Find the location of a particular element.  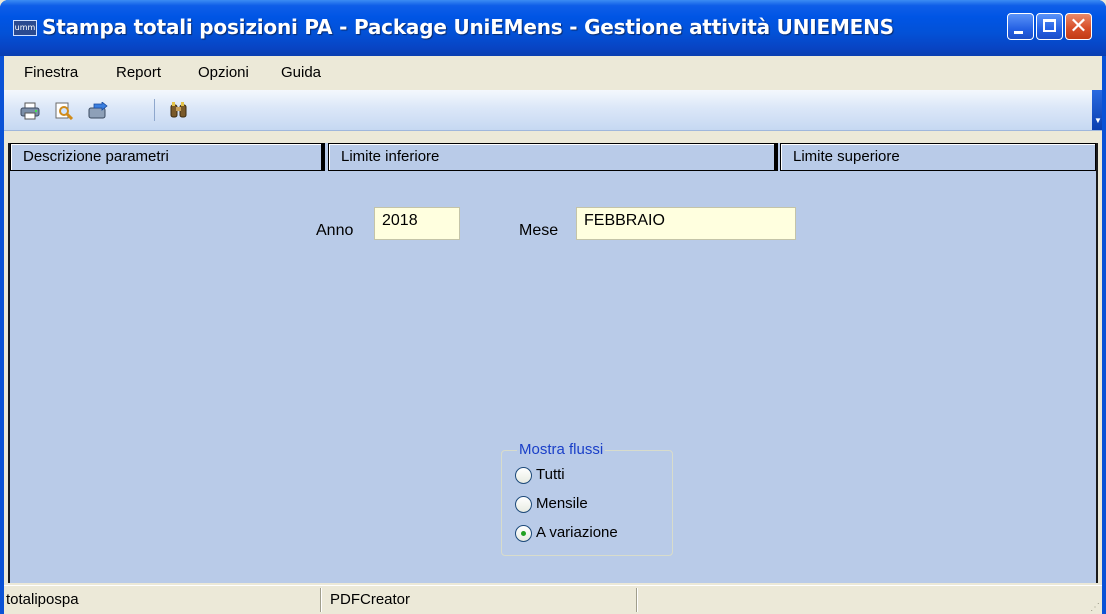

minimize-button is located at coordinates (1020, 26).